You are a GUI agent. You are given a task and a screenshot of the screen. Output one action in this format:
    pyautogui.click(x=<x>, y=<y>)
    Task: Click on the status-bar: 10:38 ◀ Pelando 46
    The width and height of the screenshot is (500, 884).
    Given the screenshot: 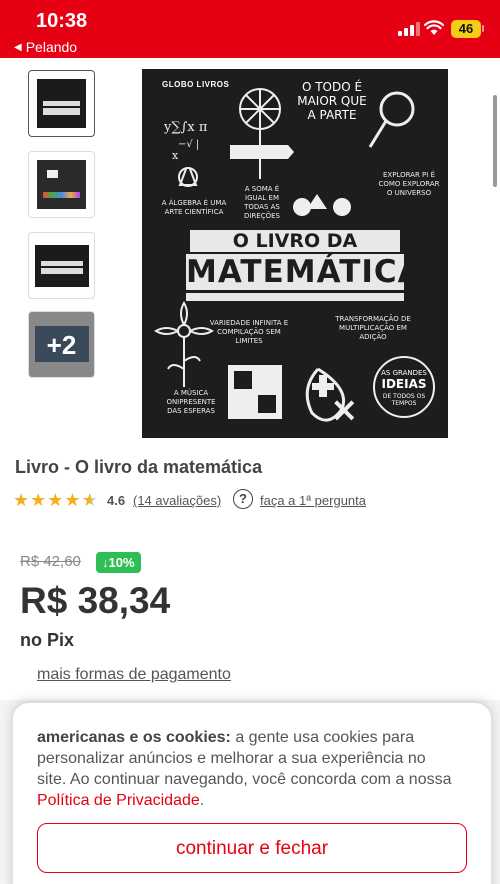 What is the action you would take?
    pyautogui.click(x=250, y=29)
    